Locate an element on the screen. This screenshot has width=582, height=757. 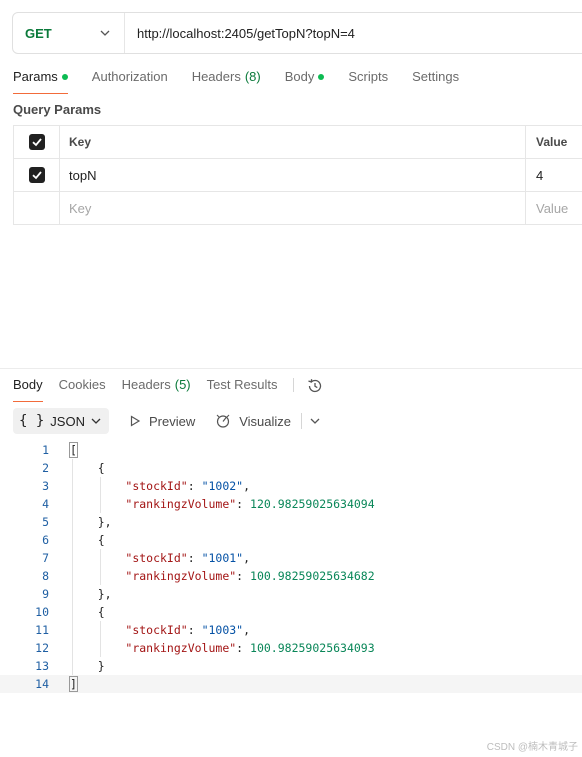
code-line: 13 } is located at coordinates (291, 666).